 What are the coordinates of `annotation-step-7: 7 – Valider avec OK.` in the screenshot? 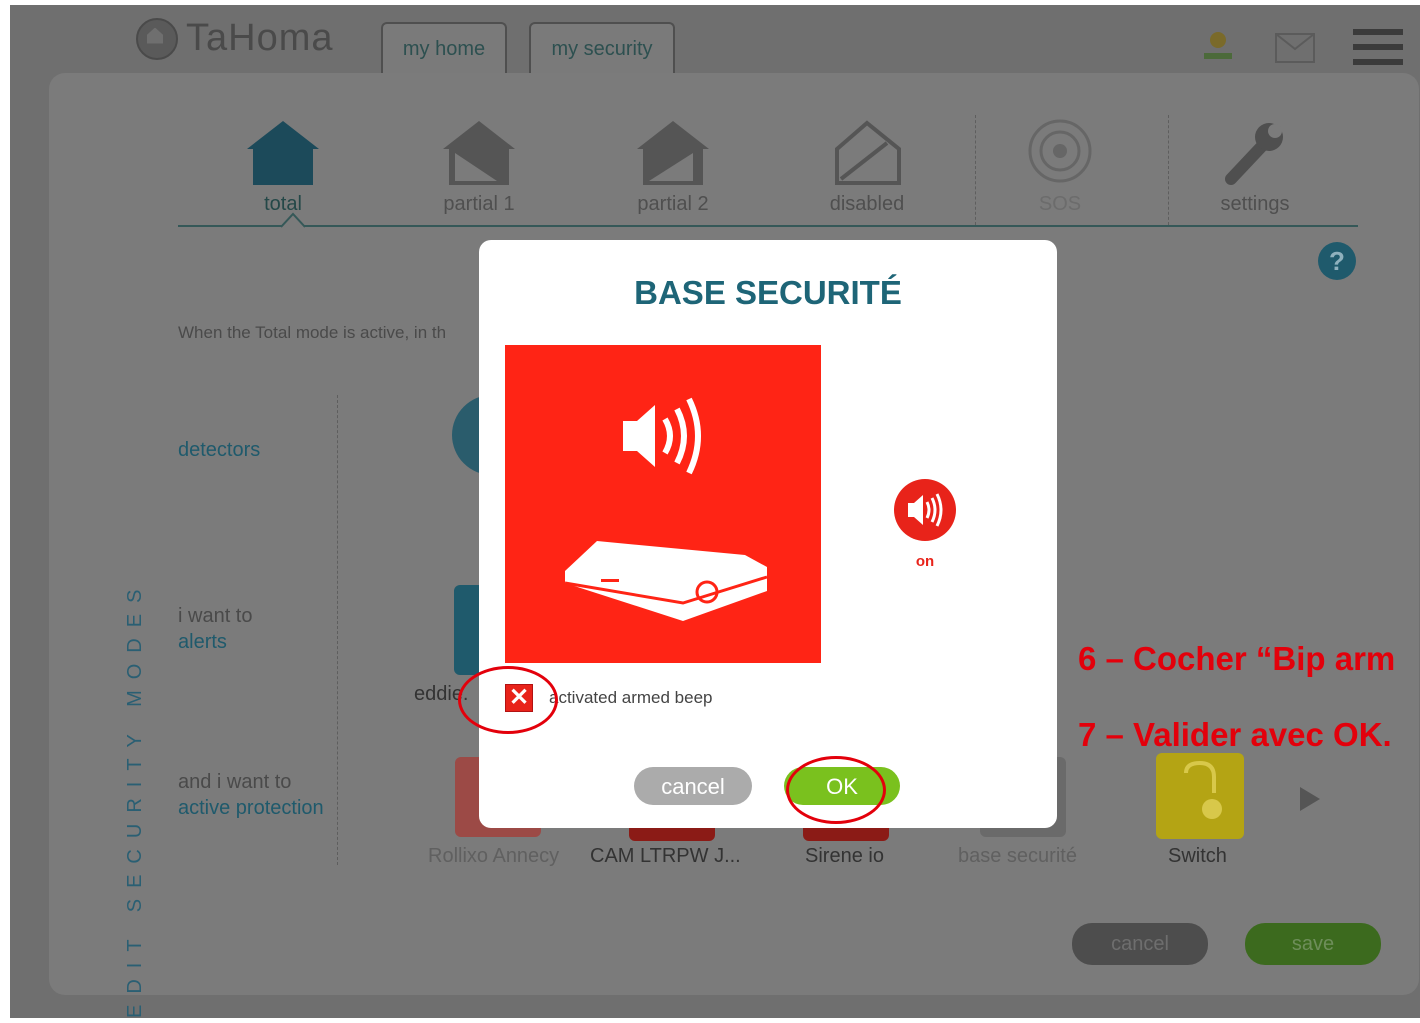 It's located at (1235, 734).